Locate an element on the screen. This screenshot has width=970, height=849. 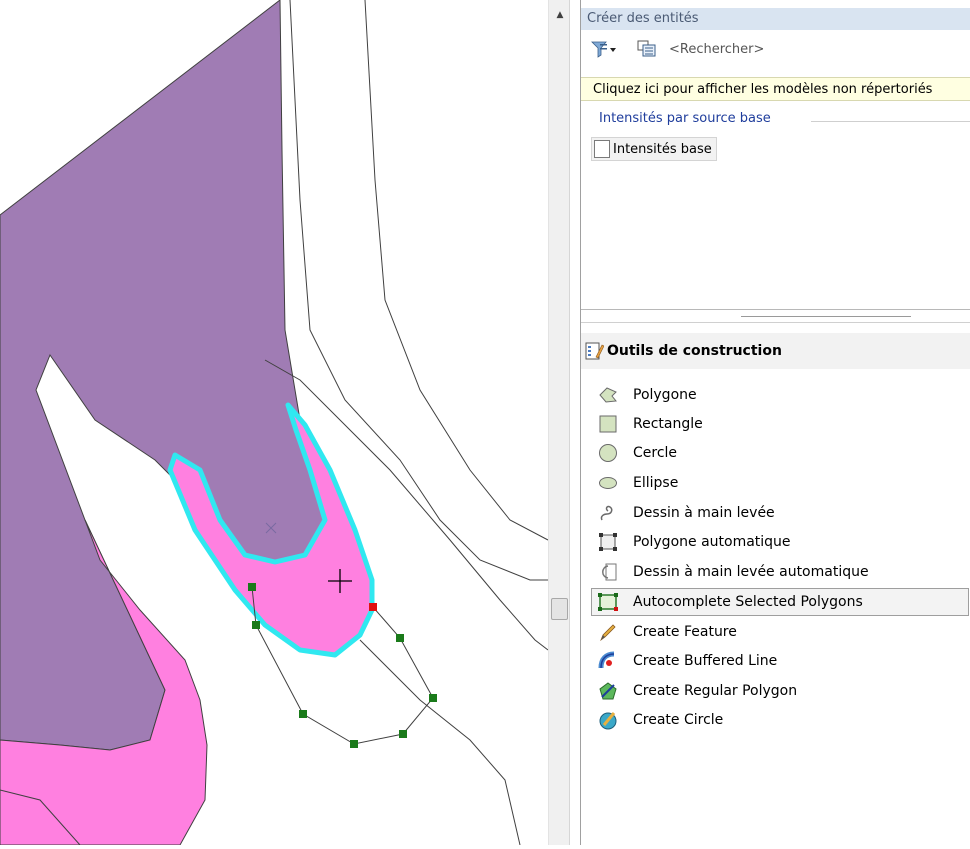
tool-label: Create Feature is located at coordinates (685, 632).